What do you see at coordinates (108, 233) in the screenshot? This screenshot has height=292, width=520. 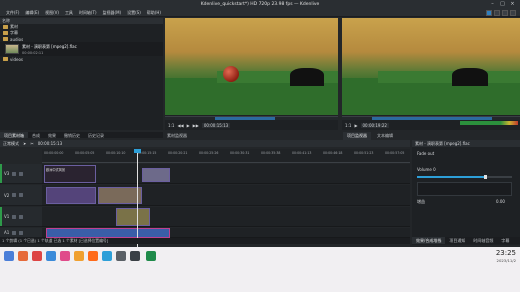 I see `audio-clip` at bounding box center [108, 233].